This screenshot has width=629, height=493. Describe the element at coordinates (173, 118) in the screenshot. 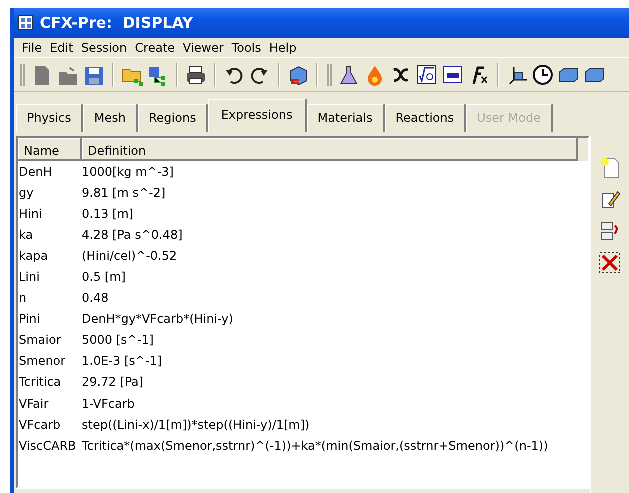

I see `tab: Regions` at that location.